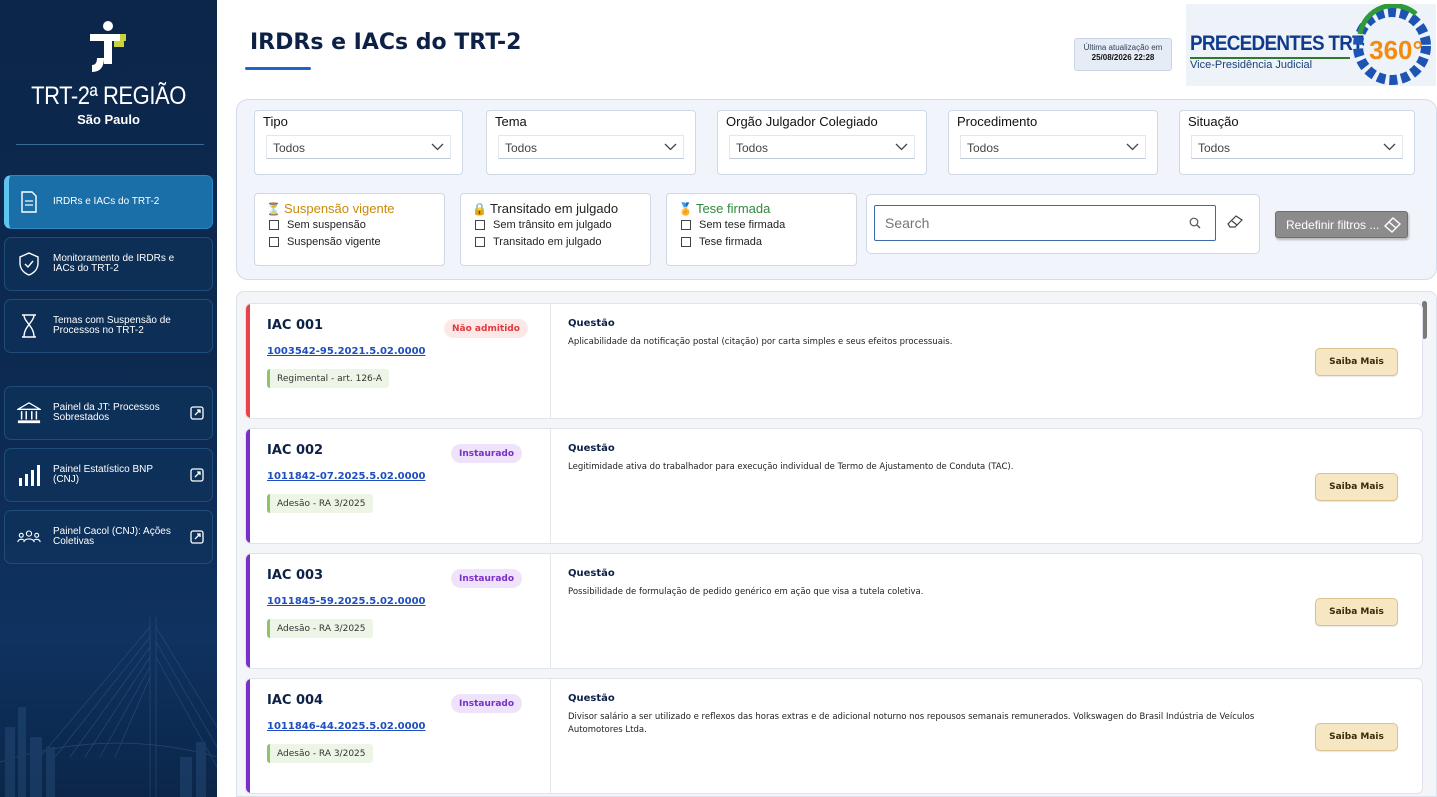 This screenshot has height=797, width=1437. Describe the element at coordinates (108, 413) in the screenshot. I see `sidebar-item-painel-jt: Painel da JT: Processos Sobrestados` at that location.